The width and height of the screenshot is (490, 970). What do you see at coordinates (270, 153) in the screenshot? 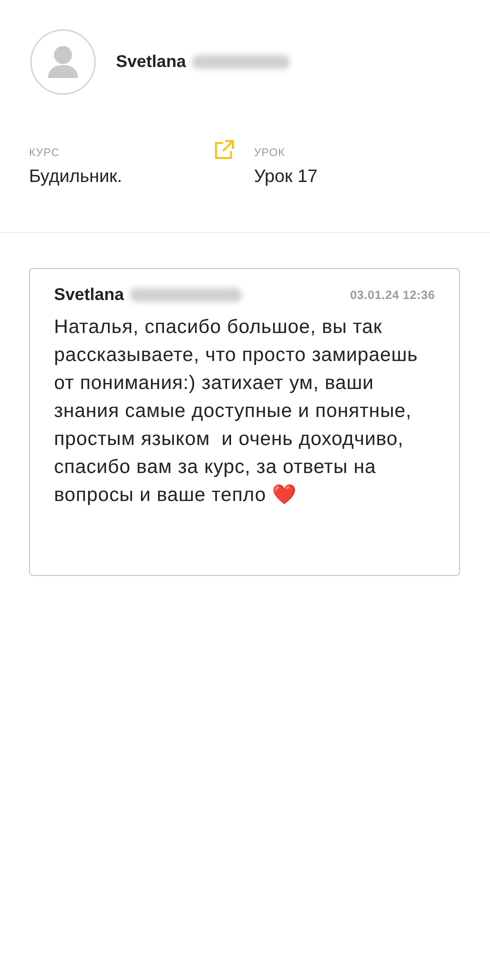
I see `field-label: УРОК` at bounding box center [270, 153].